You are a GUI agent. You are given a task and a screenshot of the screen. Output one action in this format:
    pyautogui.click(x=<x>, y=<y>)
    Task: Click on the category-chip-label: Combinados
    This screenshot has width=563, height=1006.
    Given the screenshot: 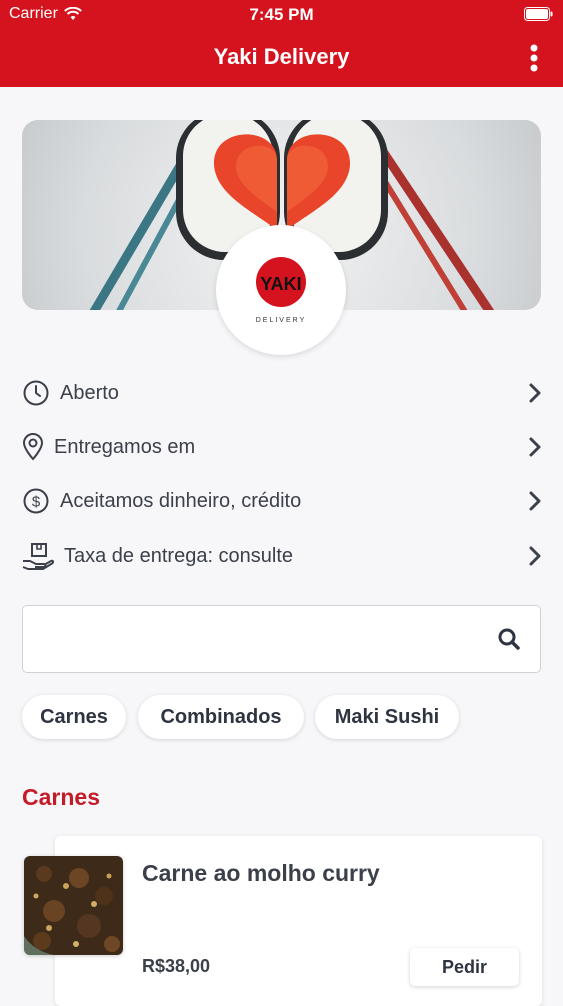 What is the action you would take?
    pyautogui.click(x=221, y=716)
    